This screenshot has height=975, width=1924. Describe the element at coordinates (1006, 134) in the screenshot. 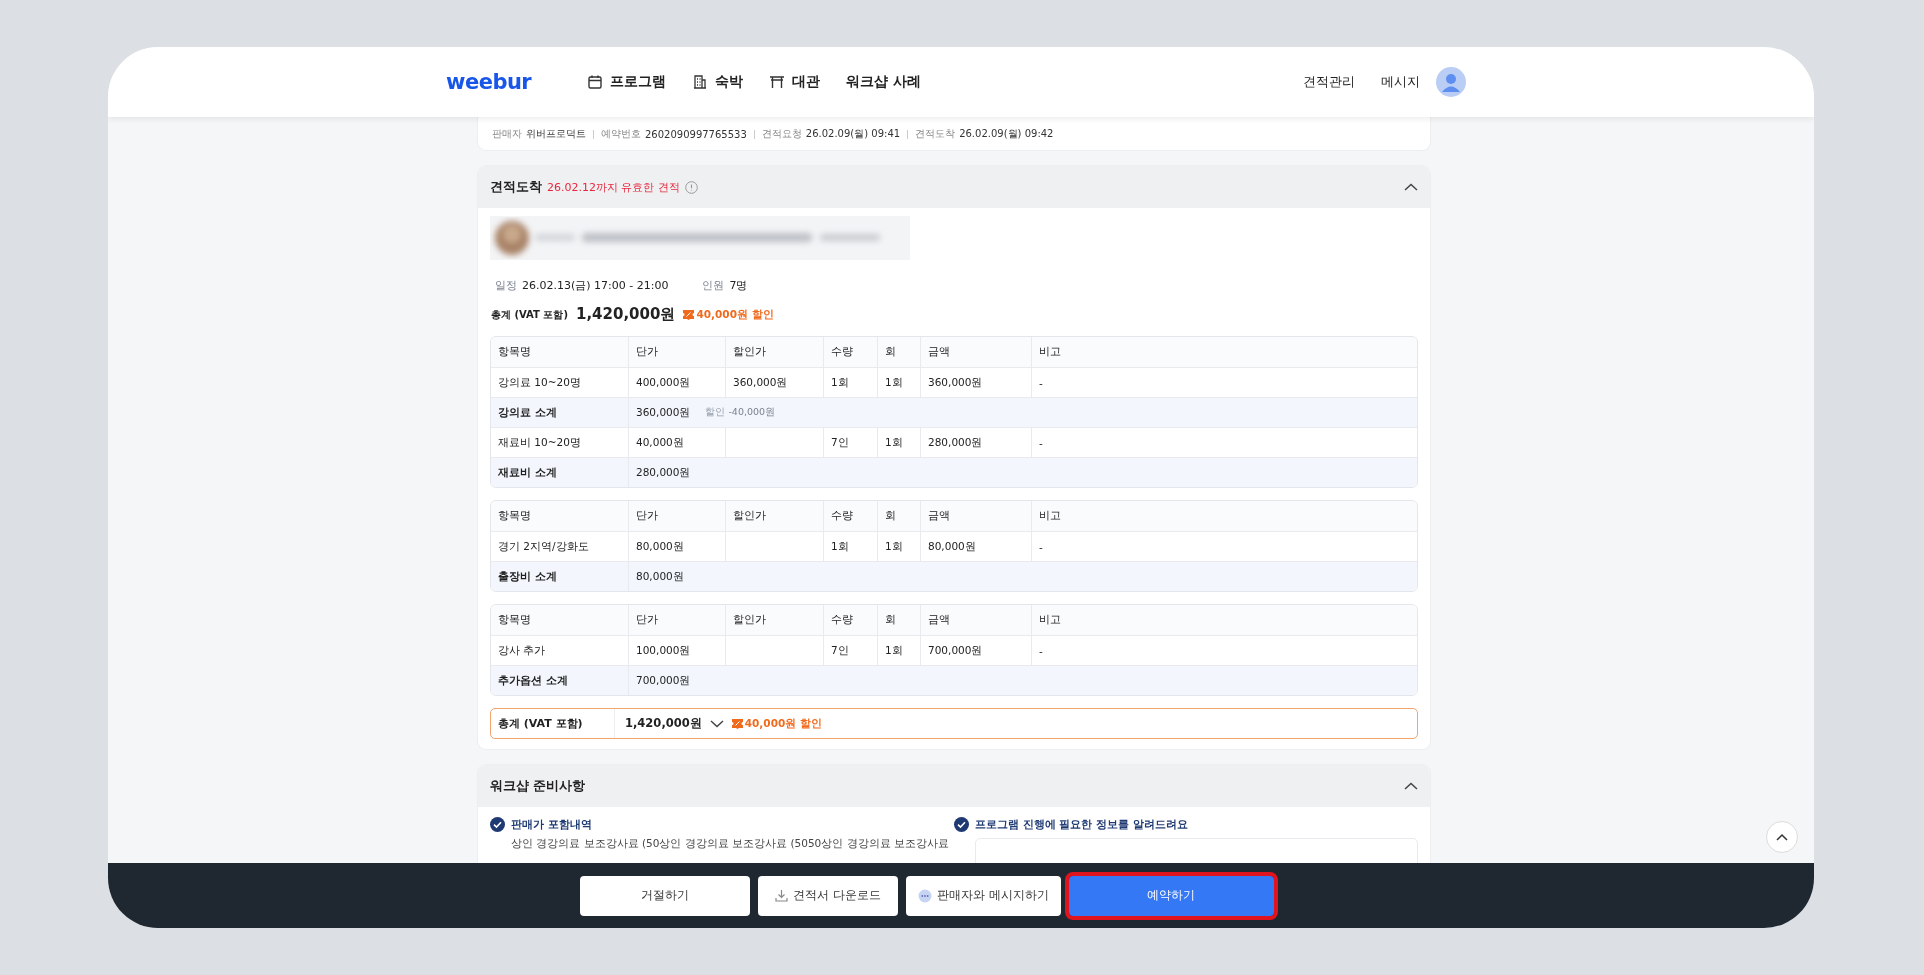

I see `meta-value: 26.02.09(월) 09:42` at that location.